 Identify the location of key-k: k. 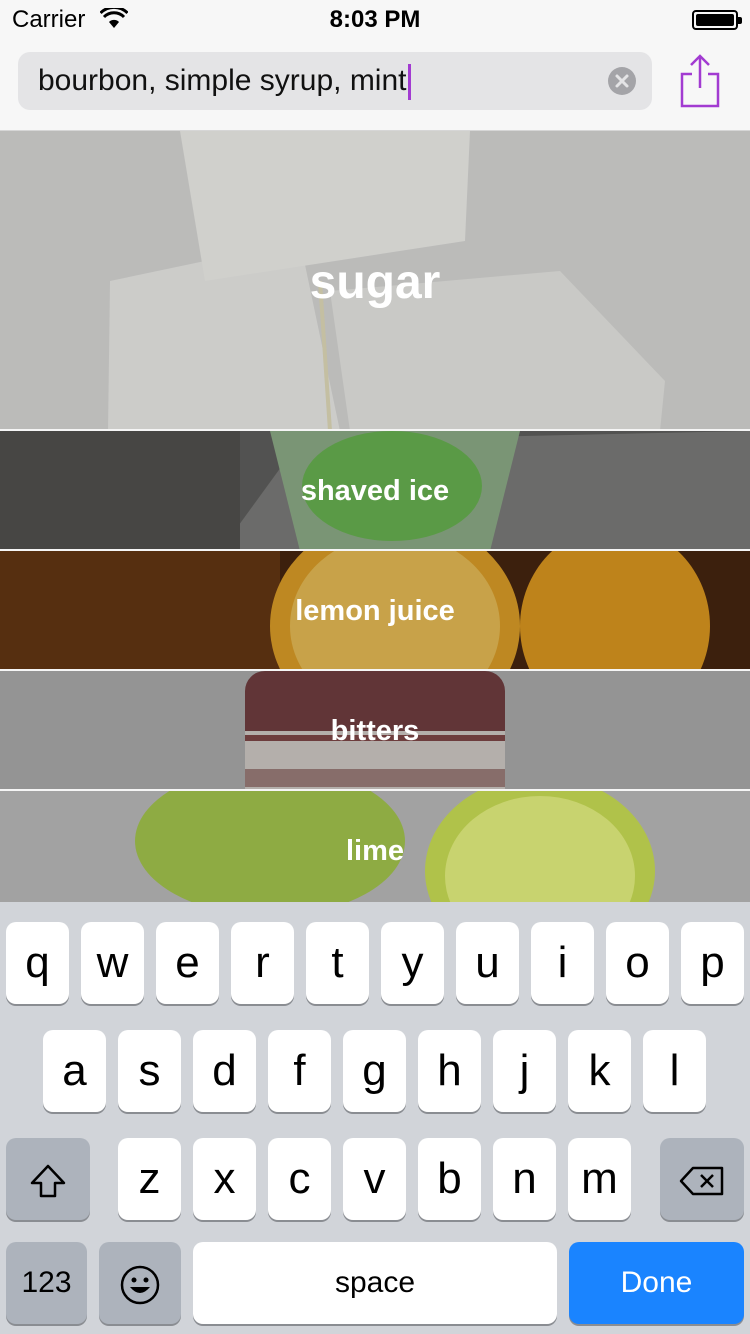
(599, 1071).